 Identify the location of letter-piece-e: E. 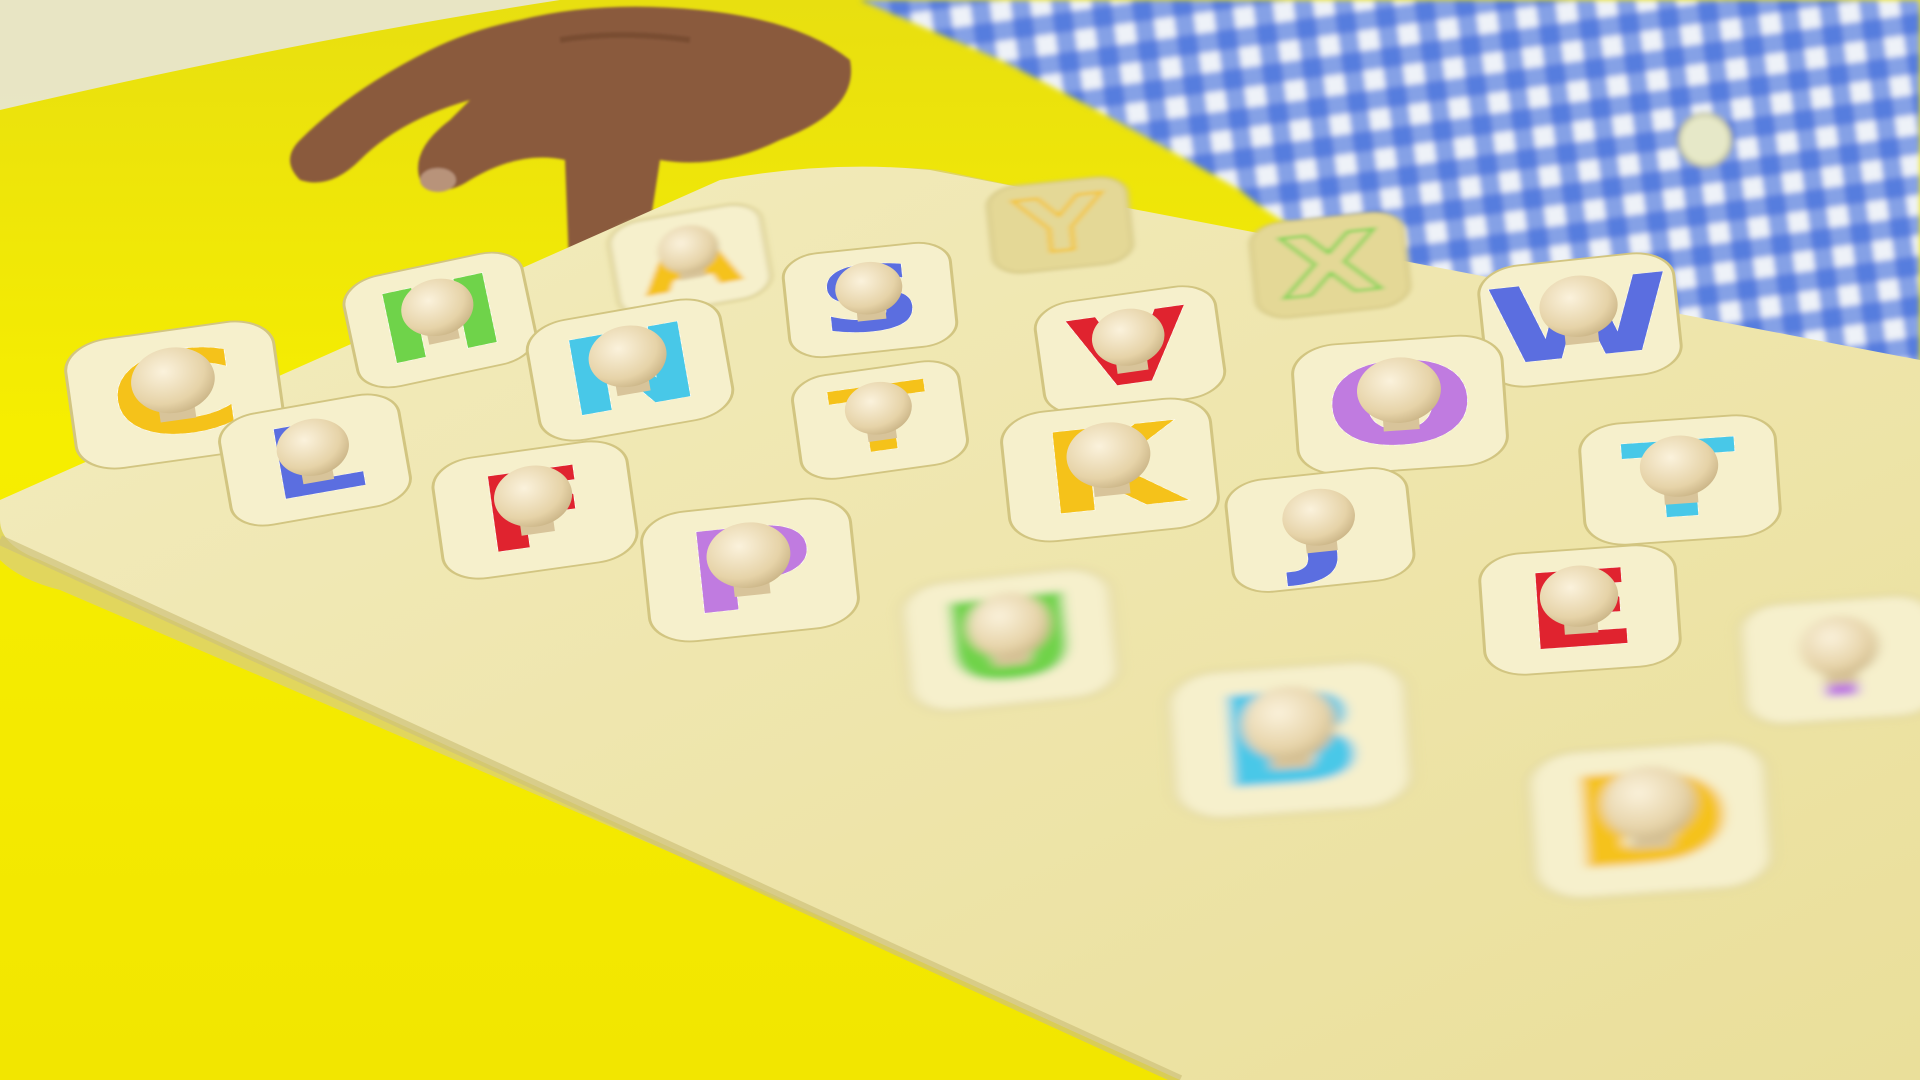
(1580, 610).